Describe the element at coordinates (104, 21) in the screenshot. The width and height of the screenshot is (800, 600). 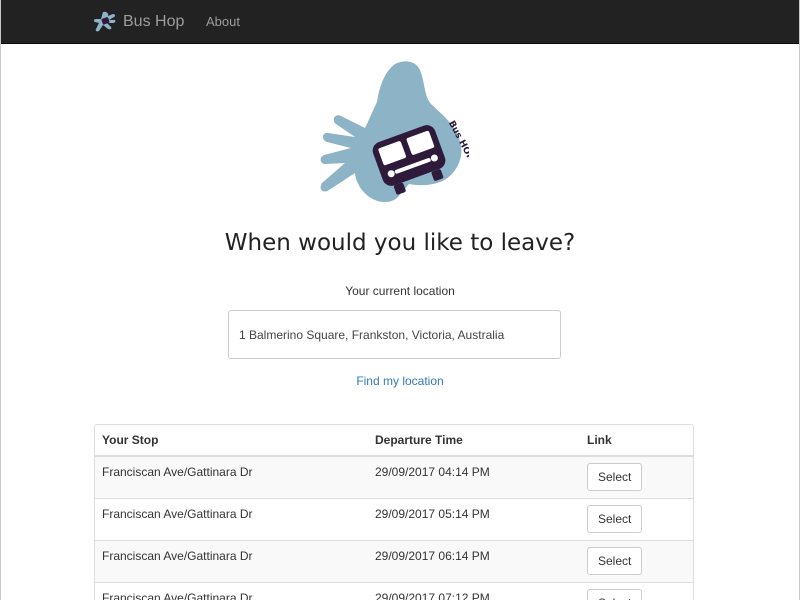
I see `hand-bus-icon` at that location.